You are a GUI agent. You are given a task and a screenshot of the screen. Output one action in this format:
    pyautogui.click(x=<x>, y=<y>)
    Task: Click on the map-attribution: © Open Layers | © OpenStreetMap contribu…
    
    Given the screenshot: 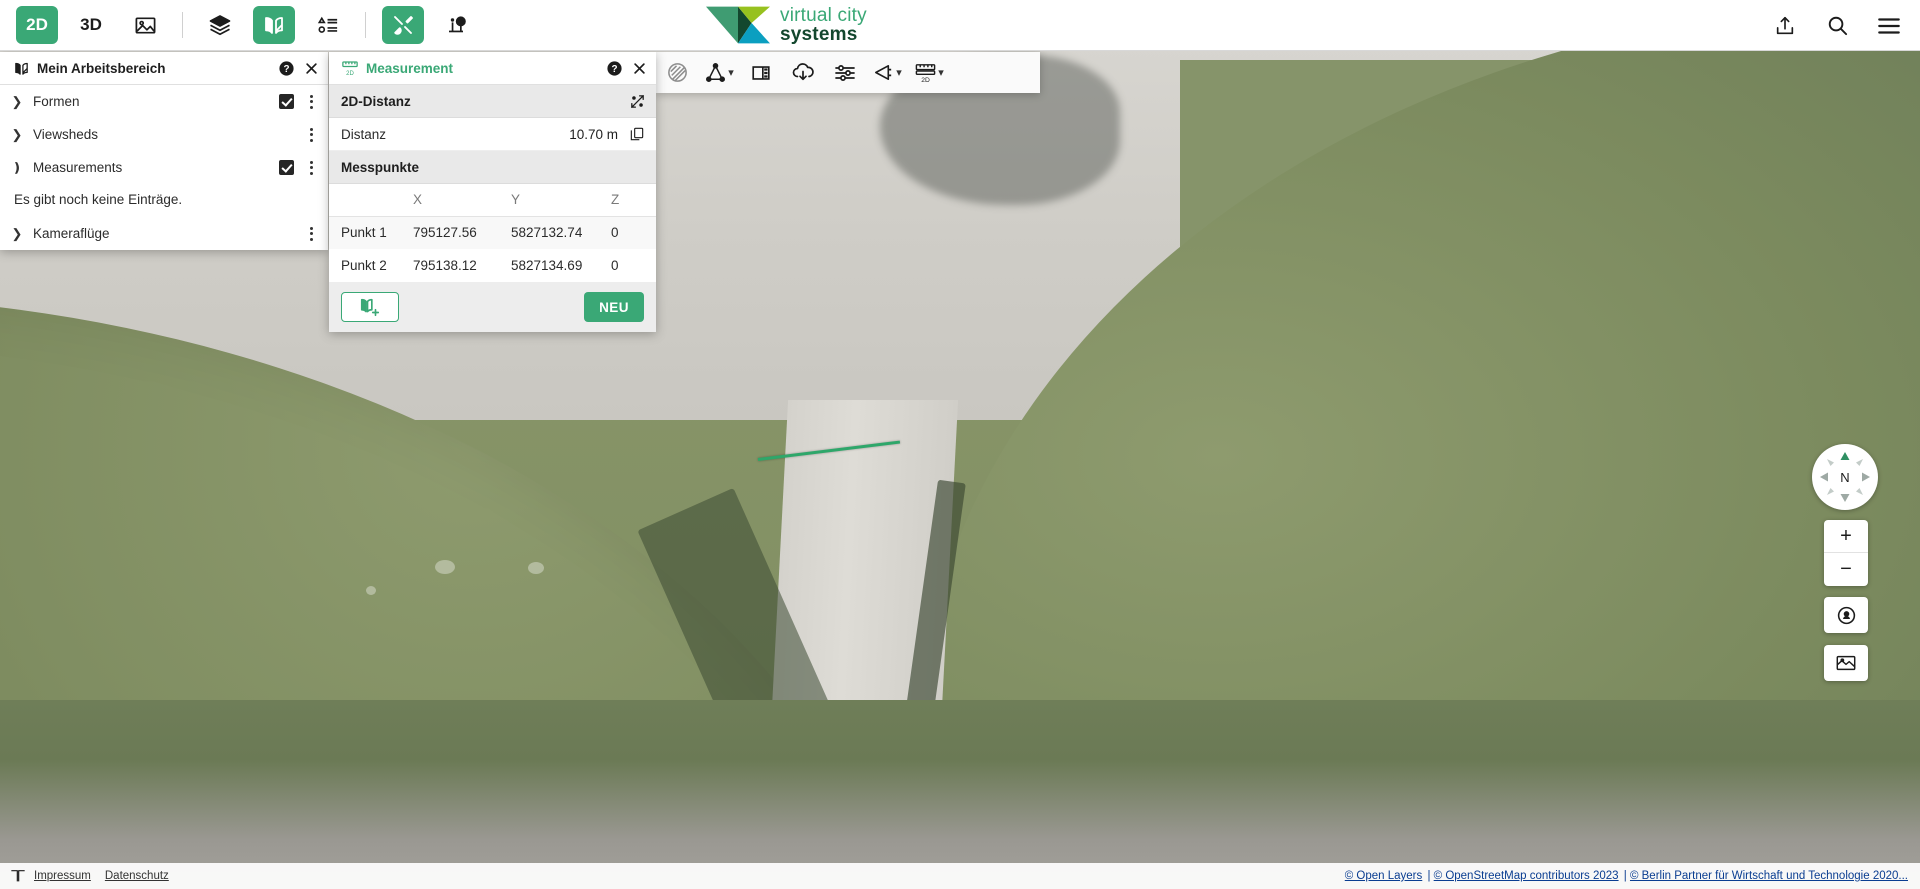 What is the action you would take?
    pyautogui.click(x=1627, y=876)
    